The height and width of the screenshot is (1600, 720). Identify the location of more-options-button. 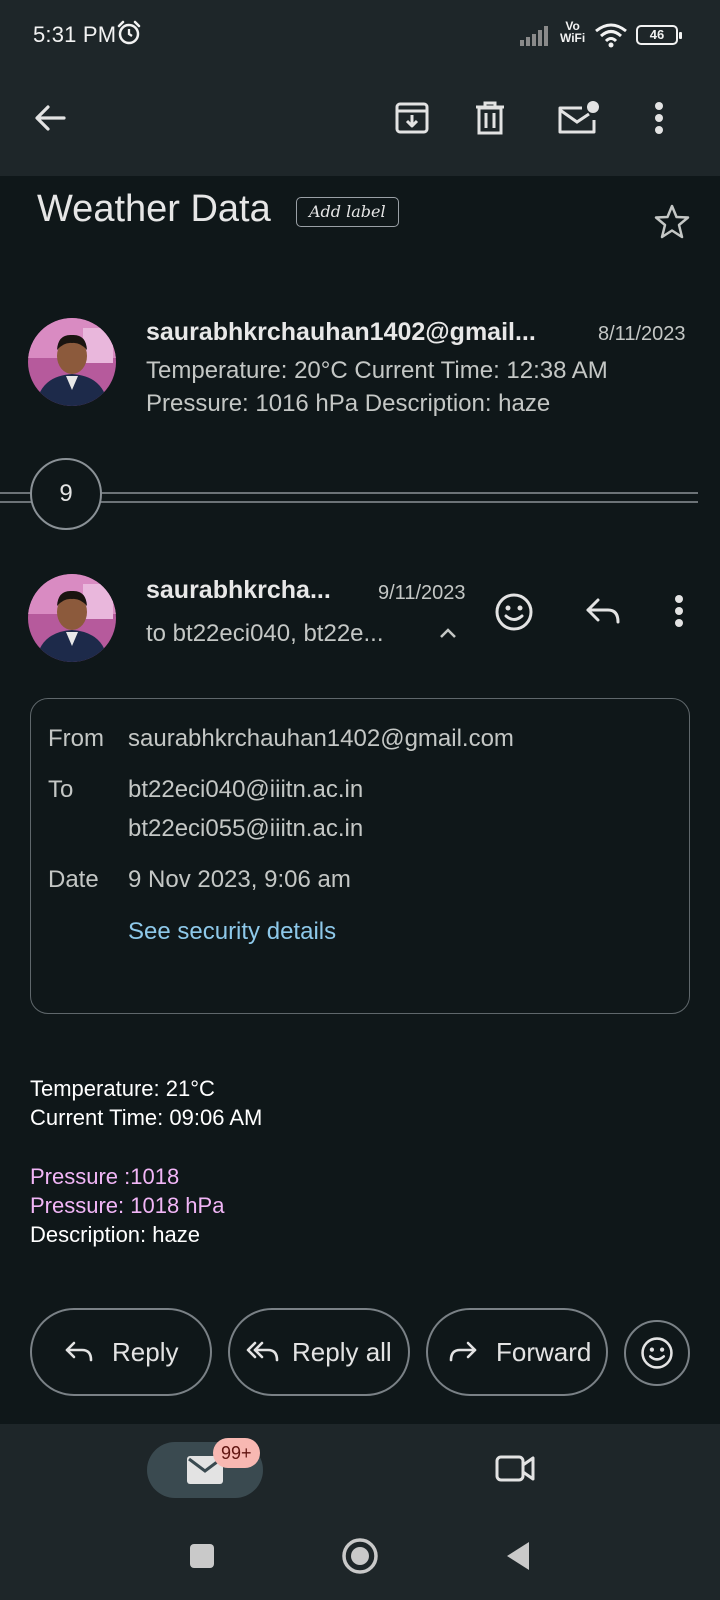
(659, 118).